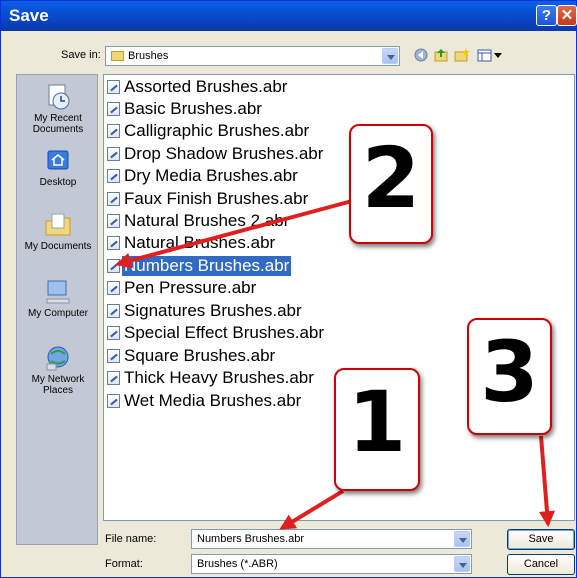 The height and width of the screenshot is (578, 577). I want to click on place-my-documents: My Documents, so click(58, 231).